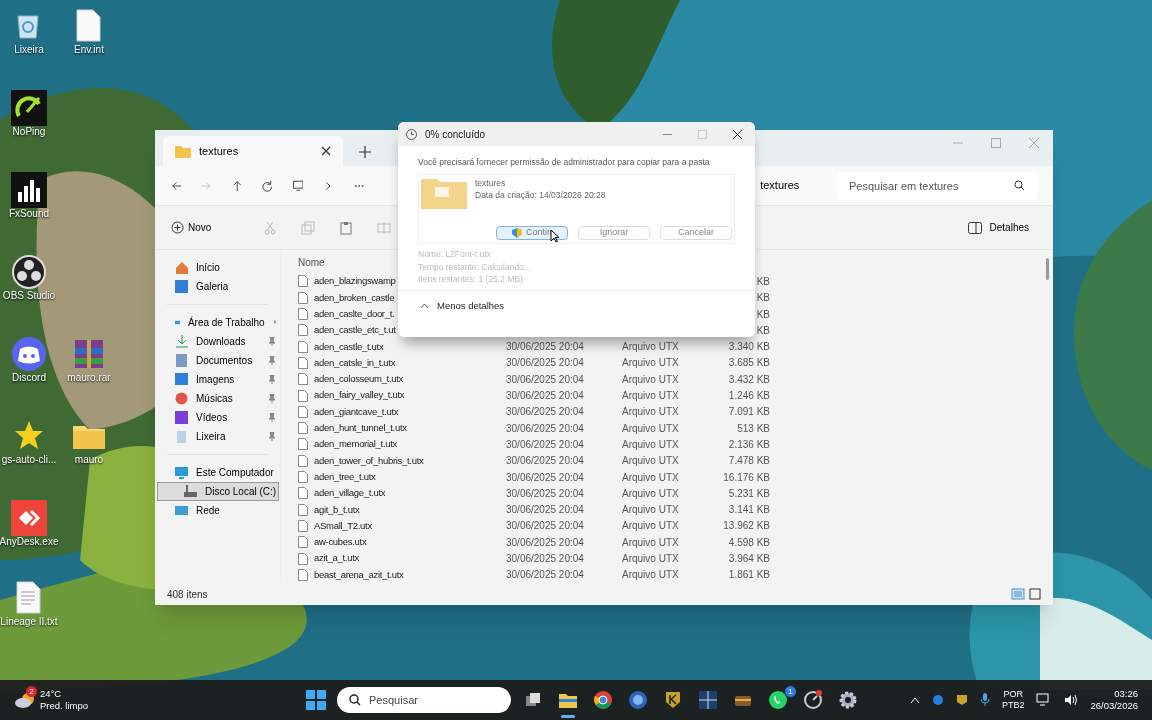  I want to click on sidebar-item: Lixeira, so click(217, 436).